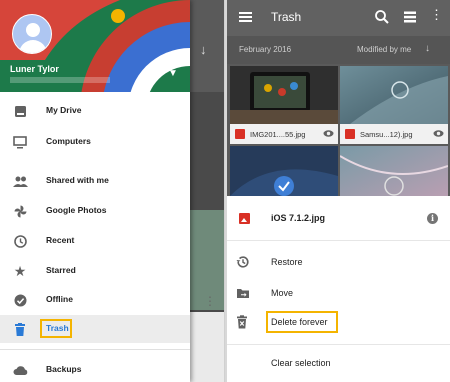 This screenshot has width=450, height=382. Describe the element at coordinates (20, 181) in the screenshot. I see `people-icon` at that location.